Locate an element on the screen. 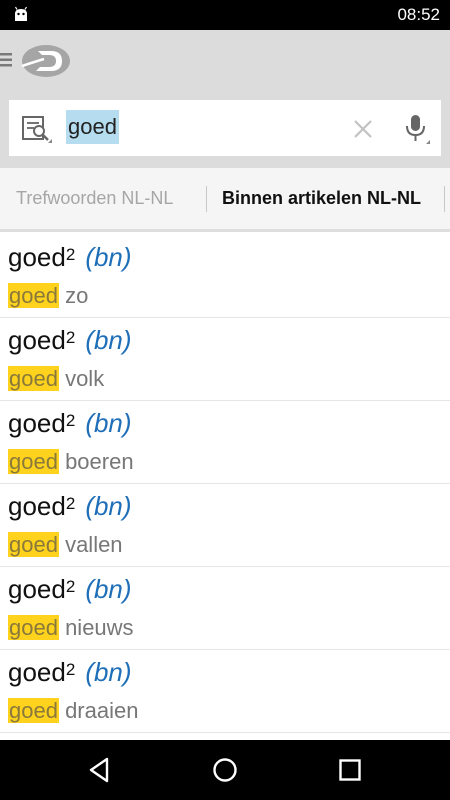 This screenshot has width=450, height=800. tab-bar: Trefwoorden NL-NL Binnen artikelen NL-NL is located at coordinates (225, 200).